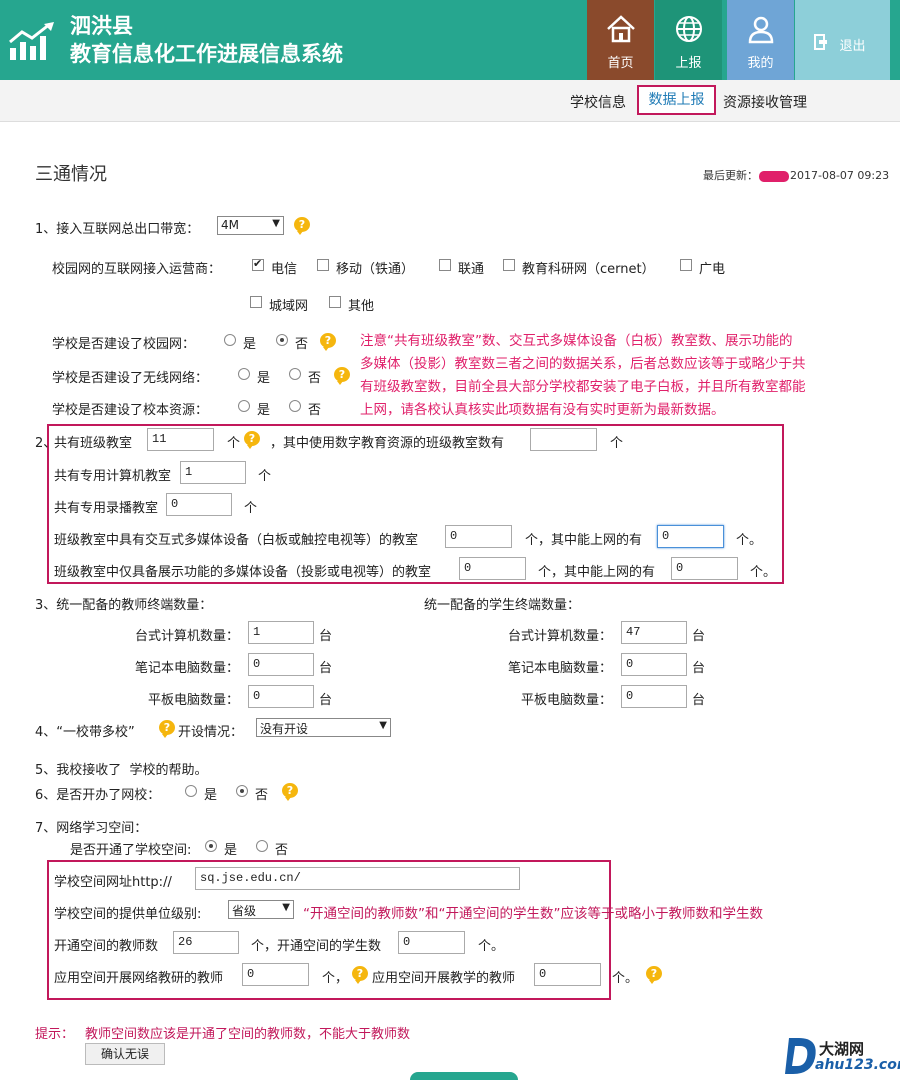  What do you see at coordinates (478, 536) in the screenshot?
I see `interactive-input: 0` at bounding box center [478, 536].